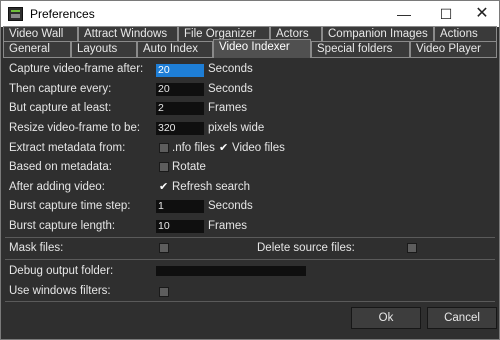 This screenshot has width=500, height=340. What do you see at coordinates (227, 226) in the screenshot?
I see `burst-length-unit: Frames` at bounding box center [227, 226].